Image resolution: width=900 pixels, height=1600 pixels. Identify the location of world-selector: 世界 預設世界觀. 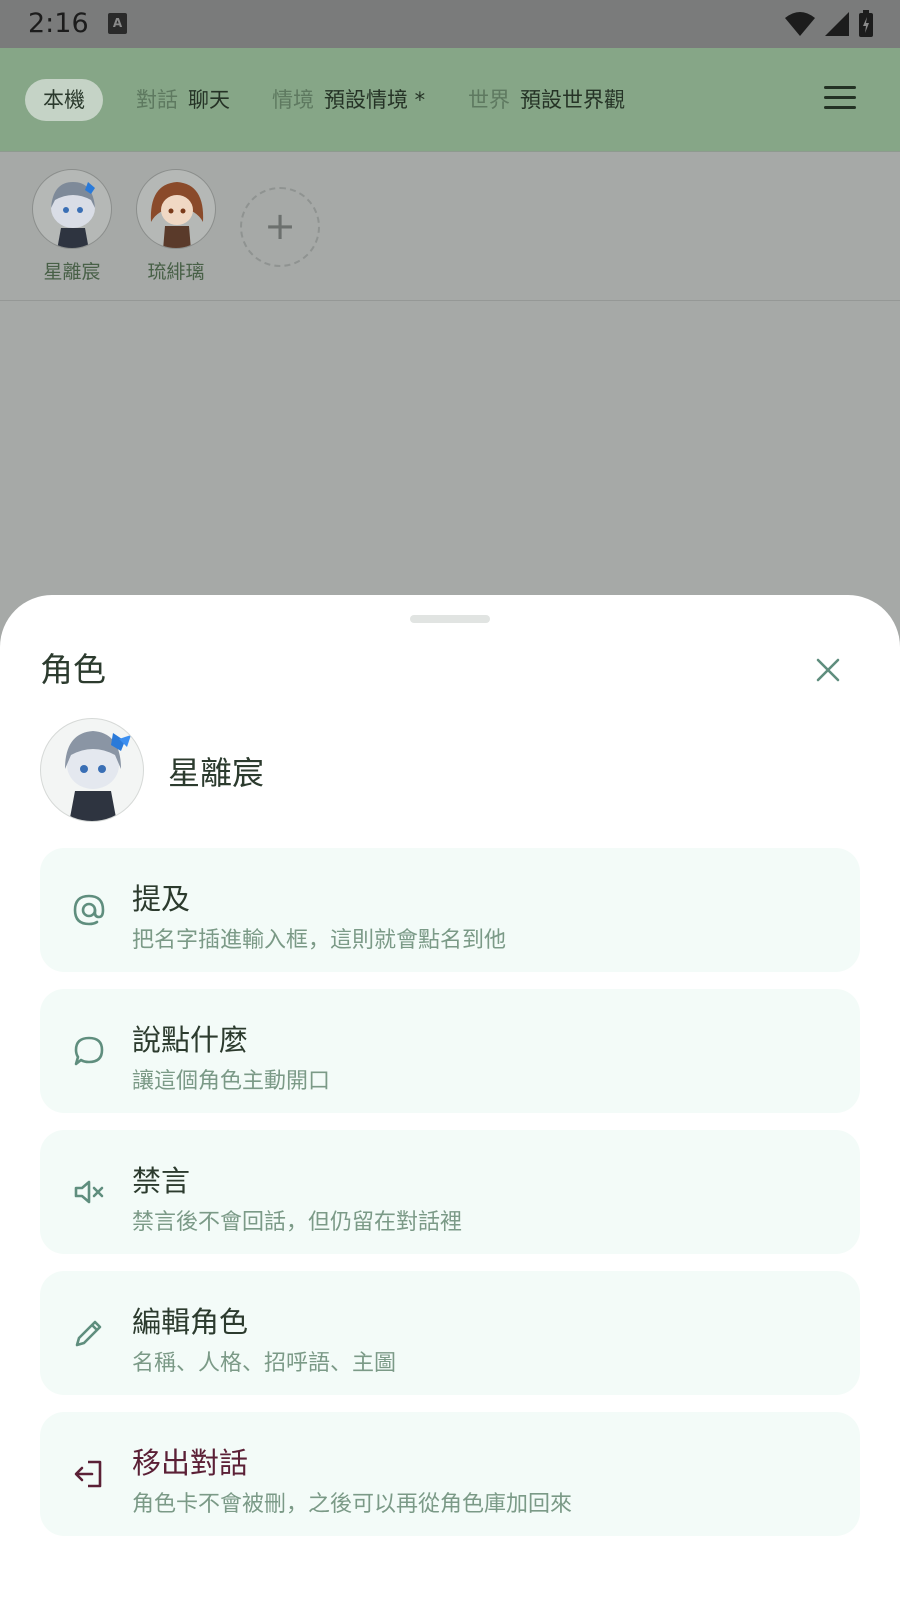
(546, 99).